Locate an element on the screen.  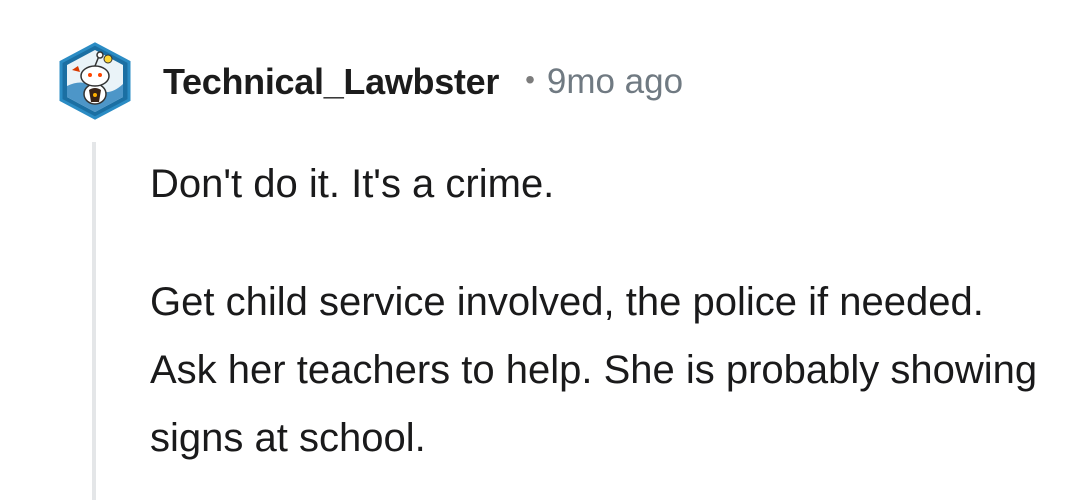
snoo-avatar-icon is located at coordinates (95, 81).